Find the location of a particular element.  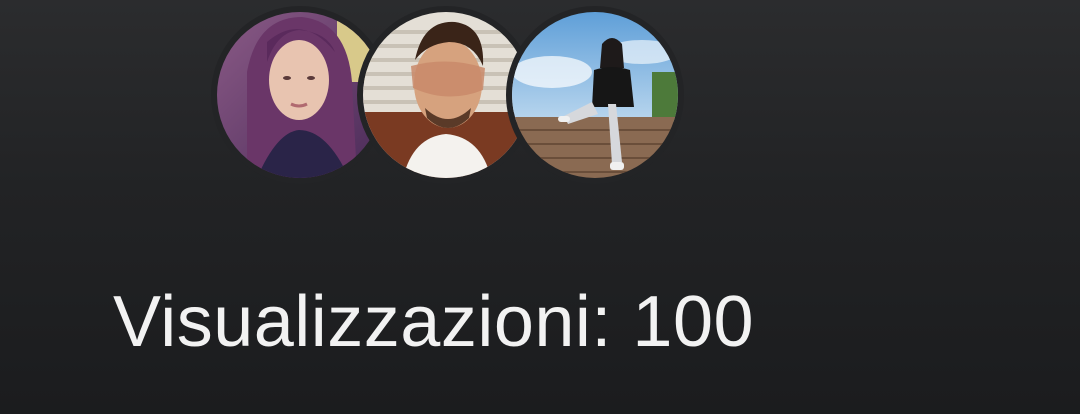

viewer-avatar is located at coordinates (595, 95).